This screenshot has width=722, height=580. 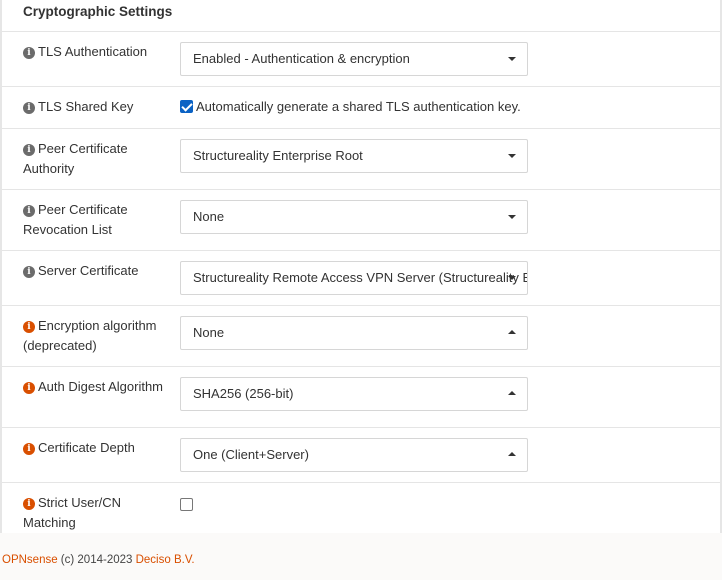 I want to click on footer-company-link: Deciso B.V., so click(x=165, y=560).